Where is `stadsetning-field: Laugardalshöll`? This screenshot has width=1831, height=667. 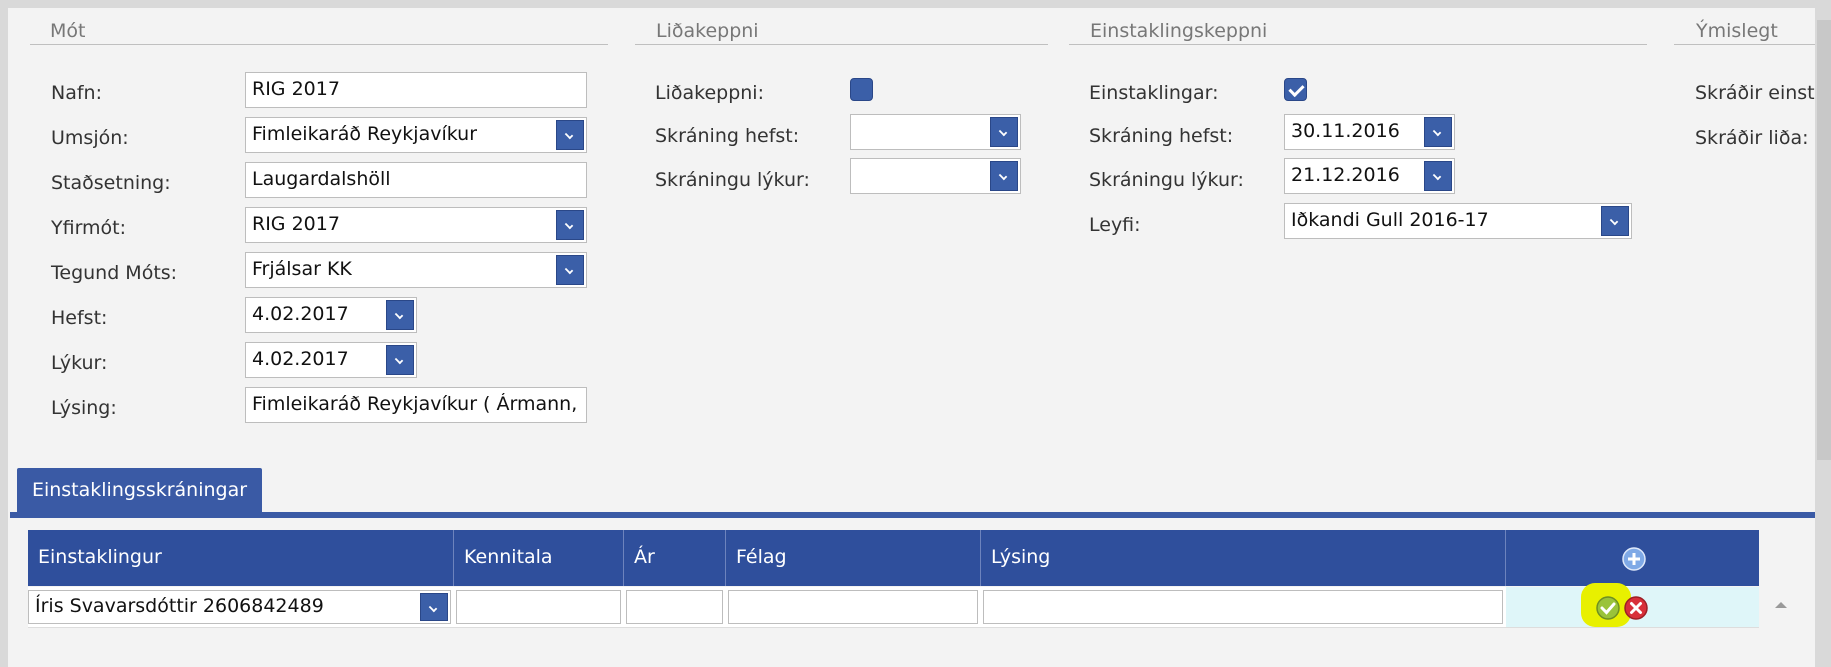
stadsetning-field: Laugardalshöll is located at coordinates (416, 180).